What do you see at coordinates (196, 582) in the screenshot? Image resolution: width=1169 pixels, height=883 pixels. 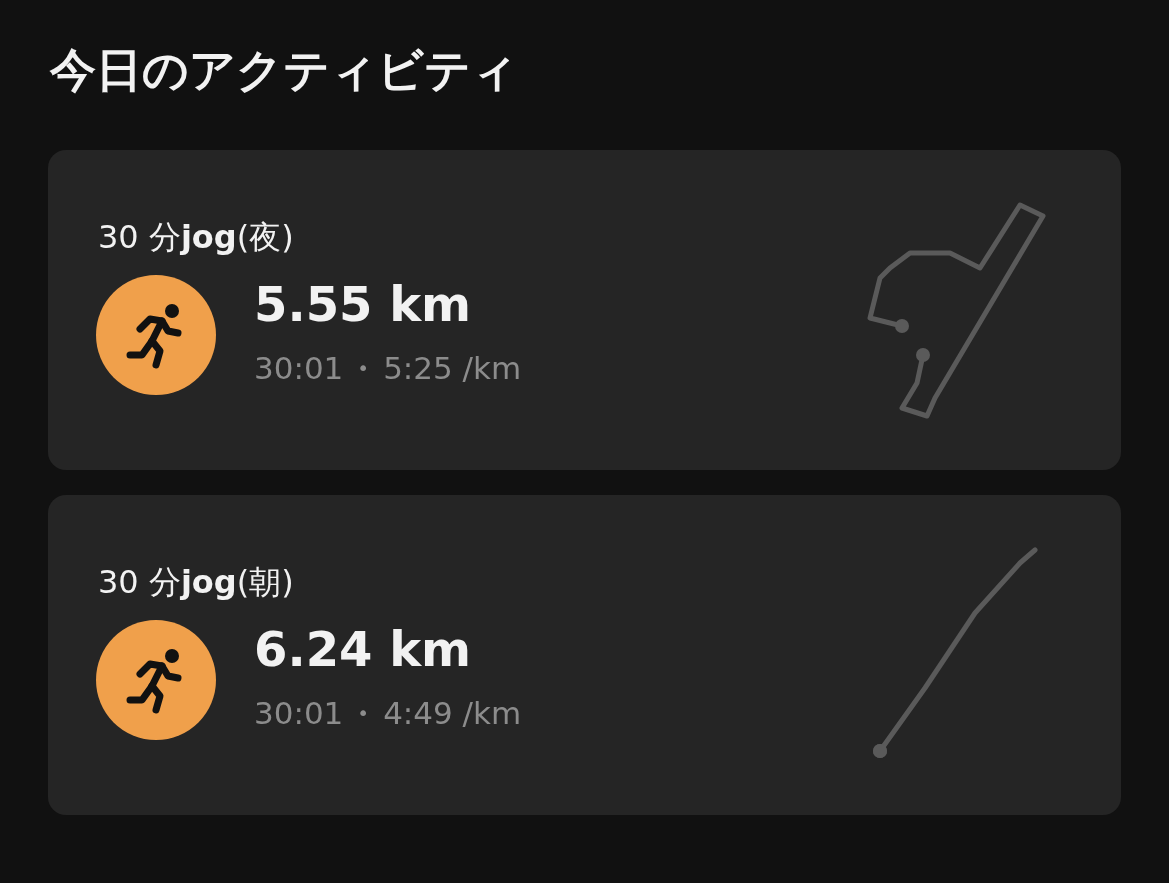 I see `activity-name: 30 分jog(朝)` at bounding box center [196, 582].